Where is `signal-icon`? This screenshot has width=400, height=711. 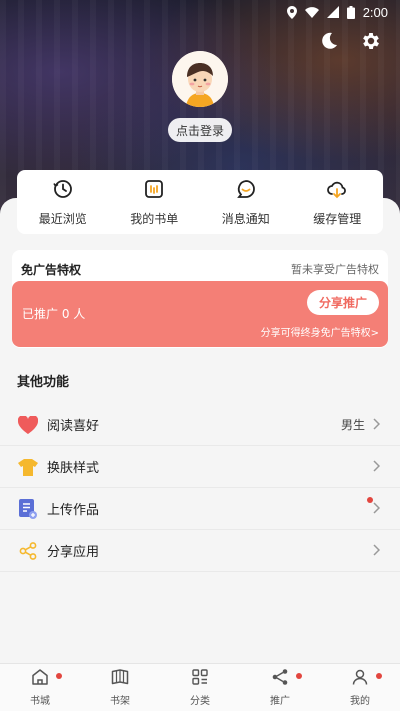 signal-icon is located at coordinates (332, 12).